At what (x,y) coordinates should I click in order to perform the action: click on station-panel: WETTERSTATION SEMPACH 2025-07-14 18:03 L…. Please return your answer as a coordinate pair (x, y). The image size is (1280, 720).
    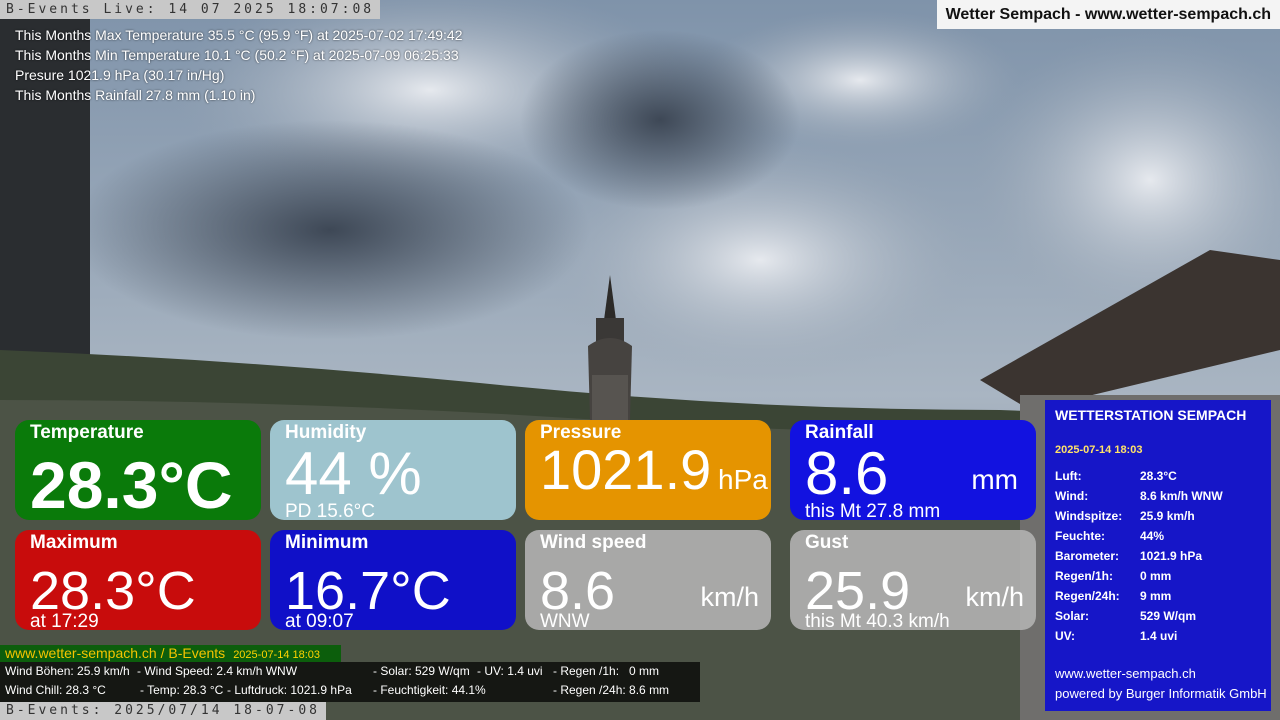
    Looking at the image, I should click on (1158, 555).